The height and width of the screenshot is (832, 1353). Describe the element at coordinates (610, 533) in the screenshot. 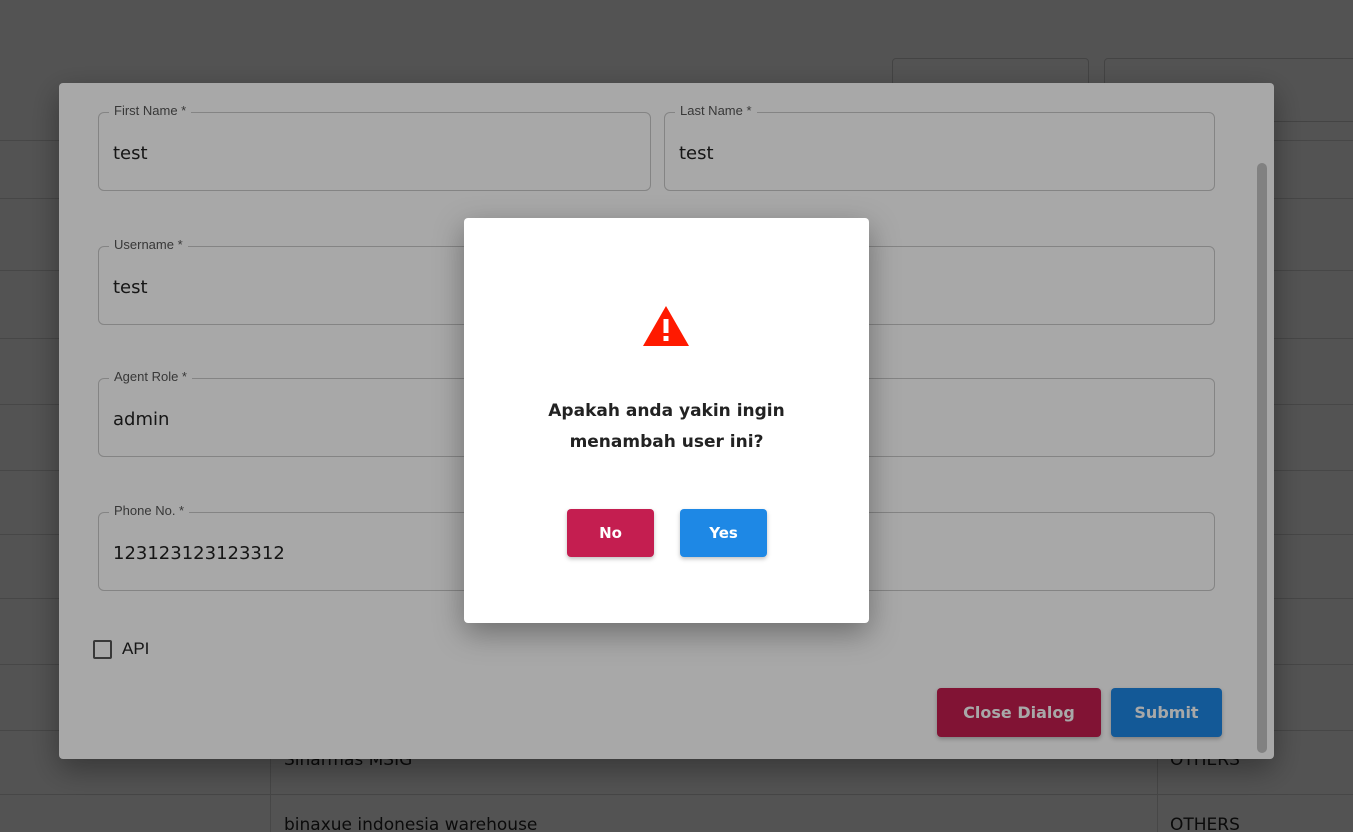

I see `no-button: No` at that location.